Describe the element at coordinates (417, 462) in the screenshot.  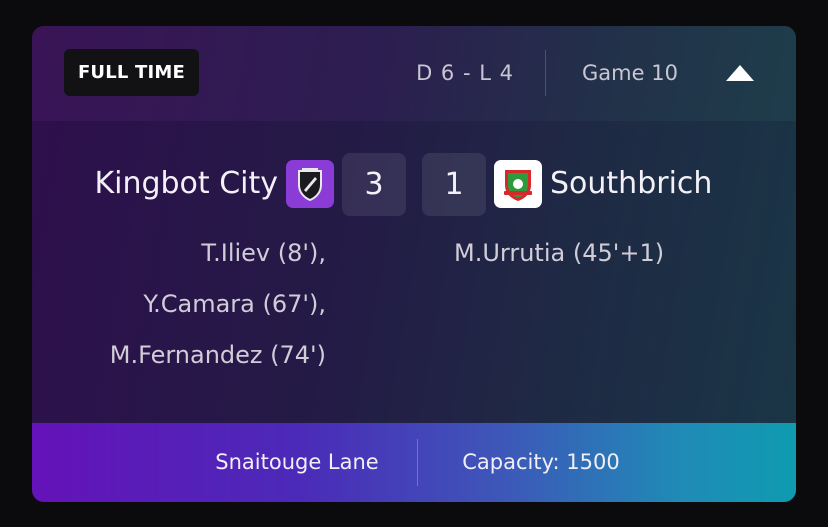
I see `footer-divider` at that location.